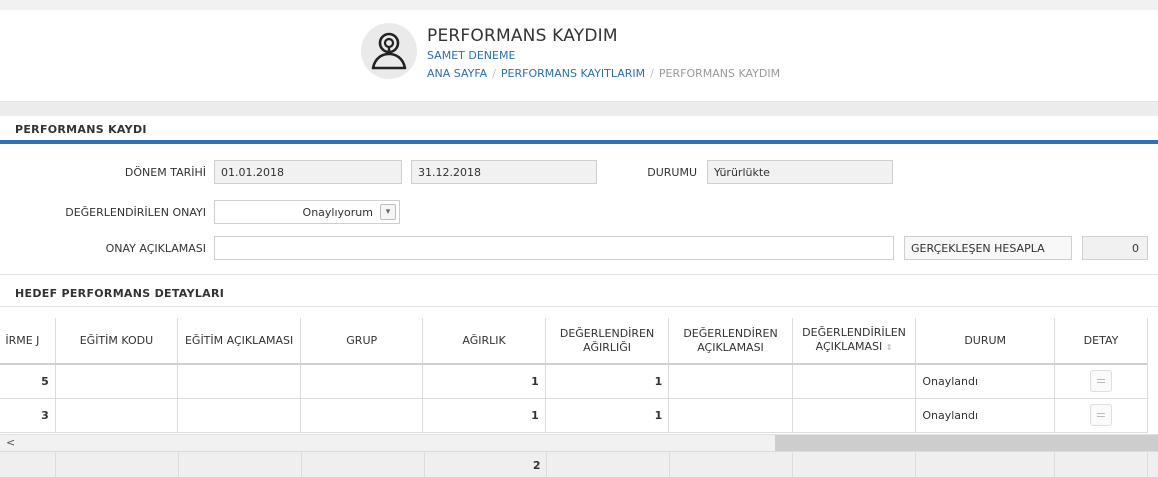  Describe the element at coordinates (135, 212) in the screenshot. I see `onay-label: DEĞERLENDİRİLEN ONAYI` at that location.